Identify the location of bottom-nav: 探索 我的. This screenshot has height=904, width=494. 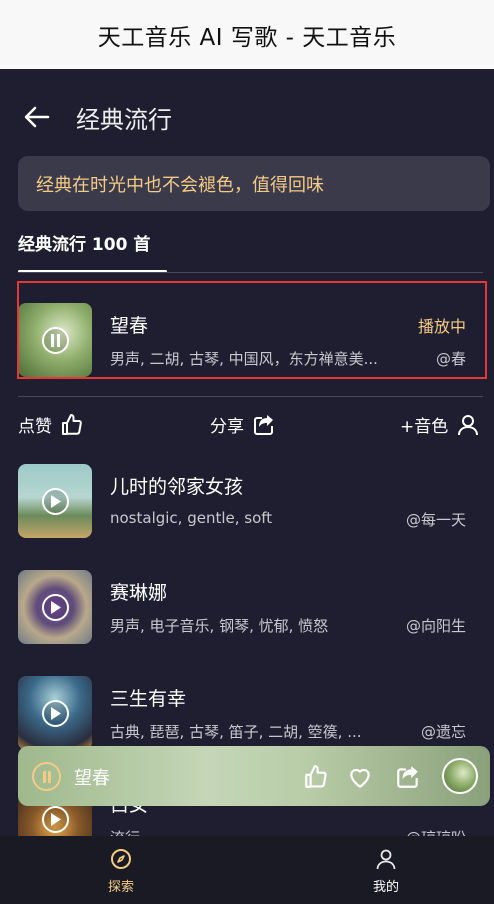
(247, 870).